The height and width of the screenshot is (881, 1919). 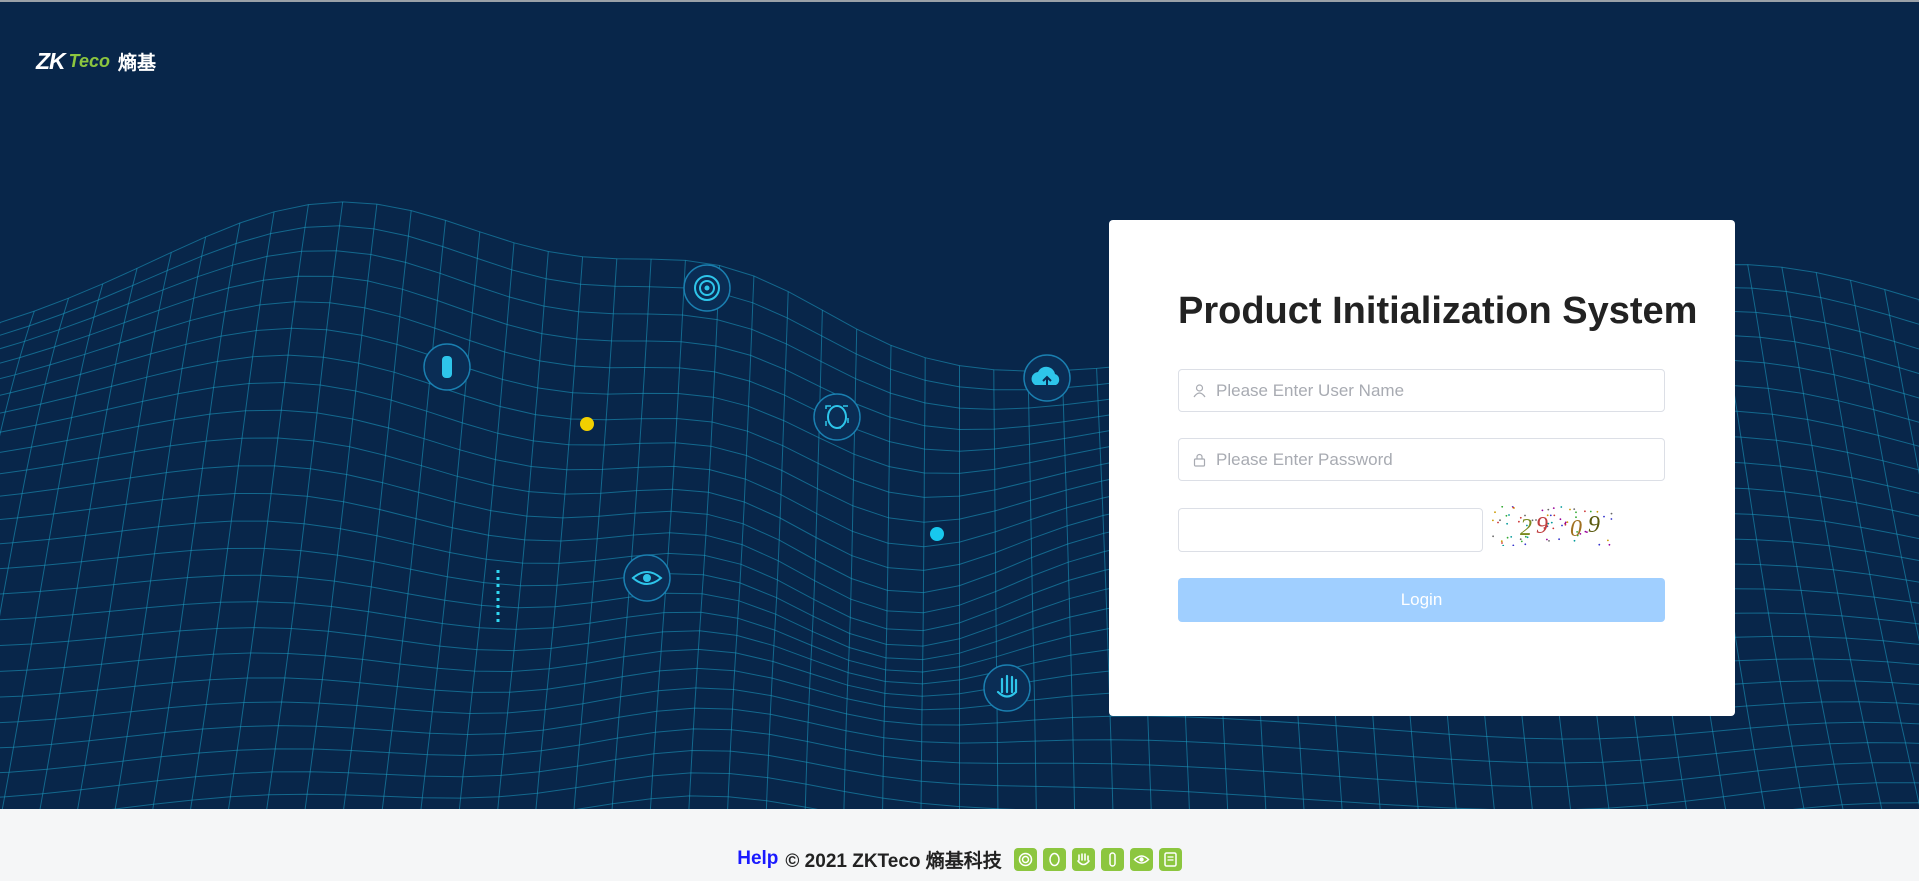 I want to click on zkteco-logo: ZK Teco 熵基, so click(x=96, y=61).